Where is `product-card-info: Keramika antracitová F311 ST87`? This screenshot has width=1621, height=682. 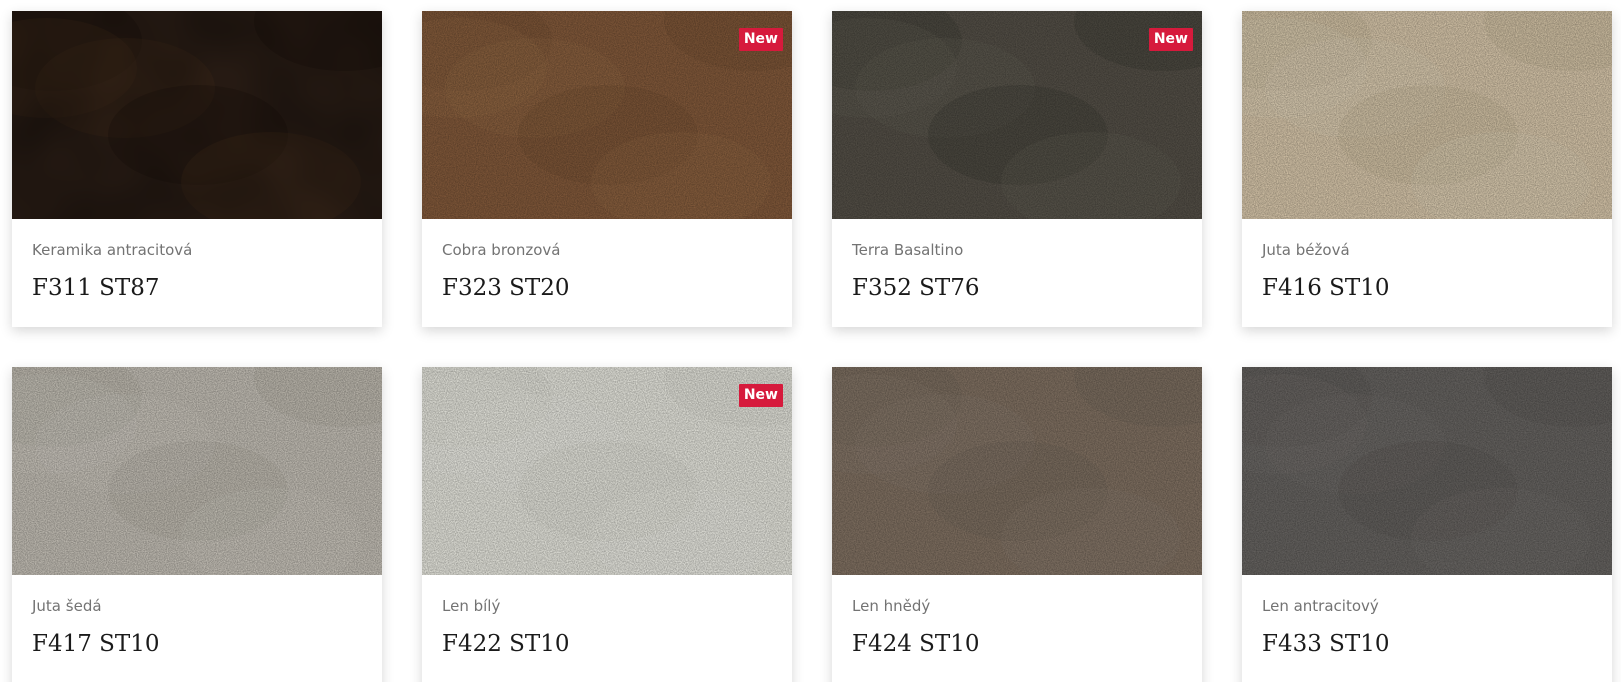
product-card-info: Keramika antracitová F311 ST87 is located at coordinates (197, 260).